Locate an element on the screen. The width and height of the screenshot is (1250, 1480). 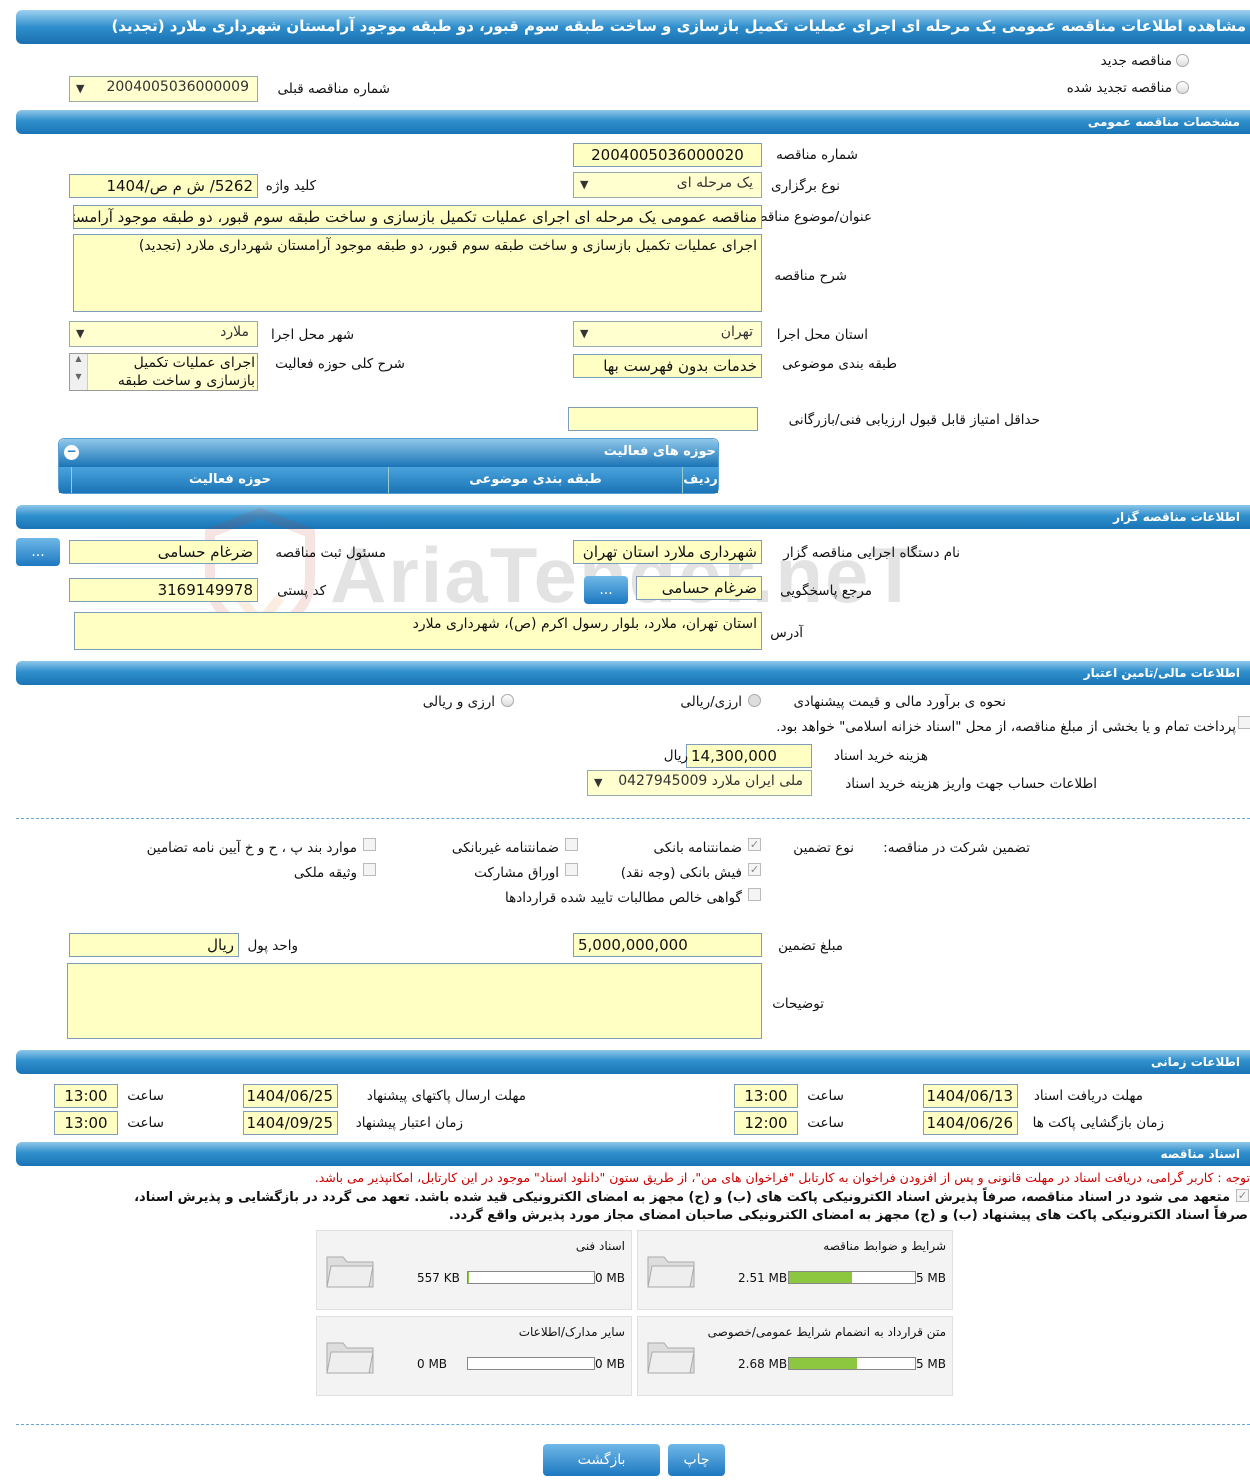
category-field: خدمات بدون فهرست بها is located at coordinates (667, 366).